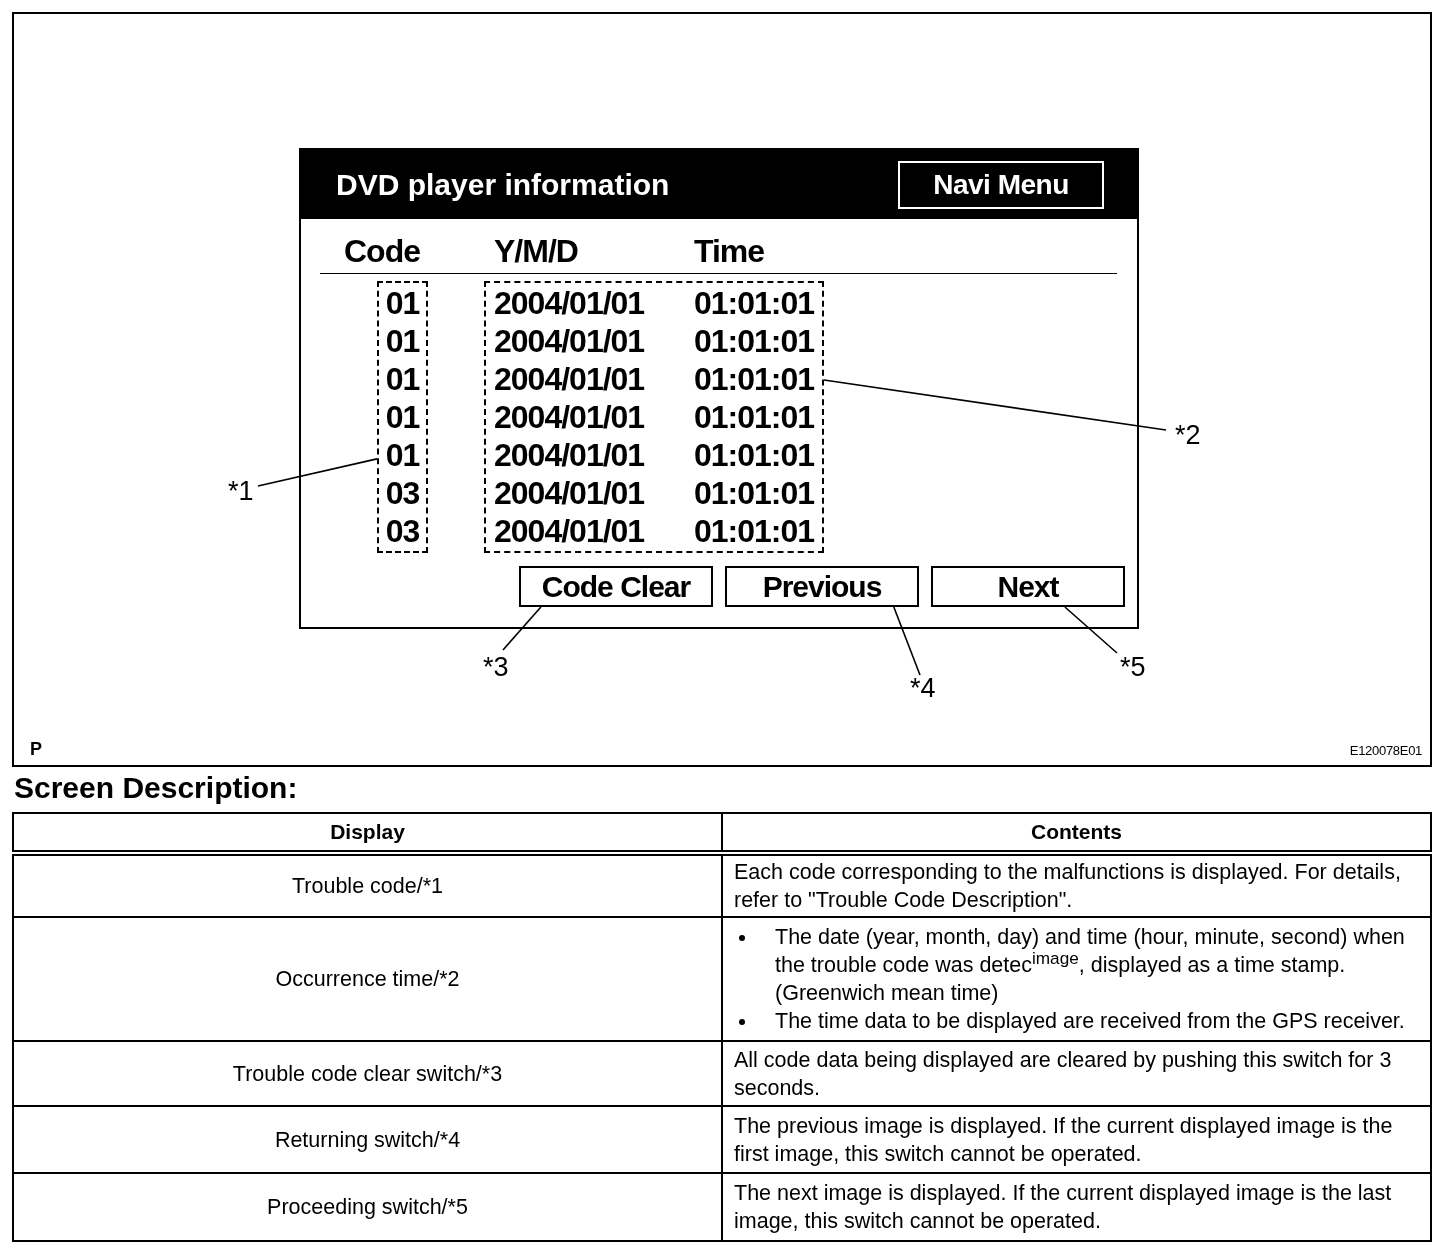  What do you see at coordinates (367, 1073) in the screenshot?
I see `table-cell: Trouble code clear switch/*3` at bounding box center [367, 1073].